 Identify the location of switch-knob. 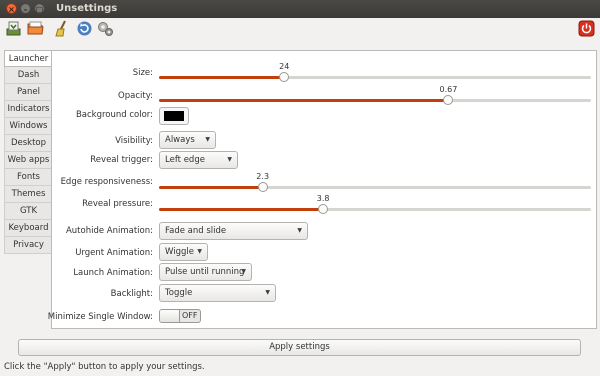
(170, 316).